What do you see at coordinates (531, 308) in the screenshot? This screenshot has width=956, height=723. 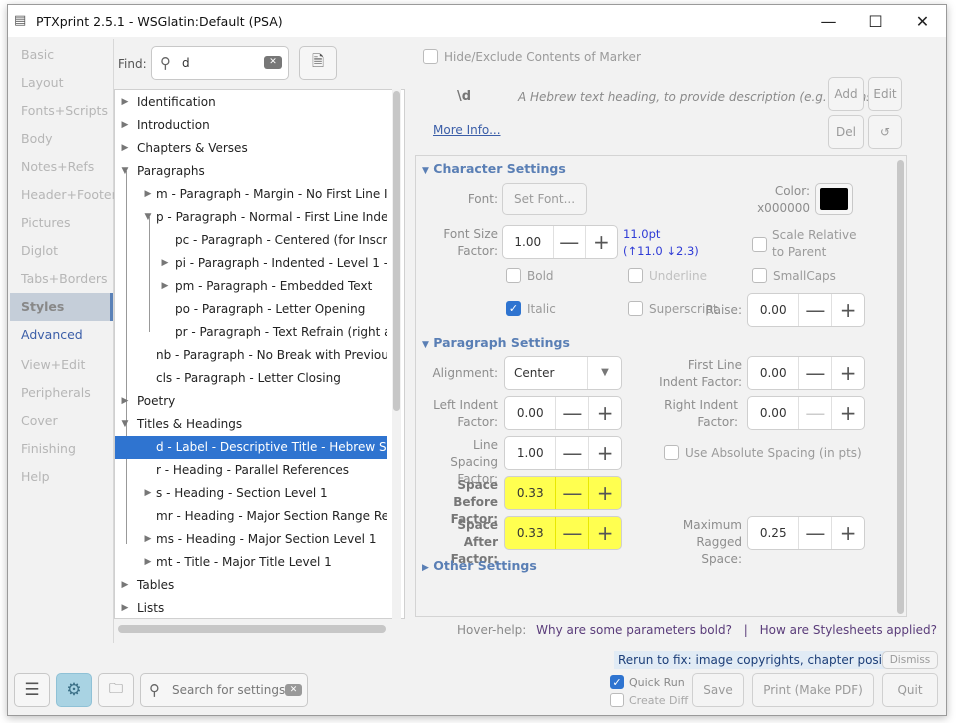 I see `italic-checkbox: ✓ Italic` at bounding box center [531, 308].